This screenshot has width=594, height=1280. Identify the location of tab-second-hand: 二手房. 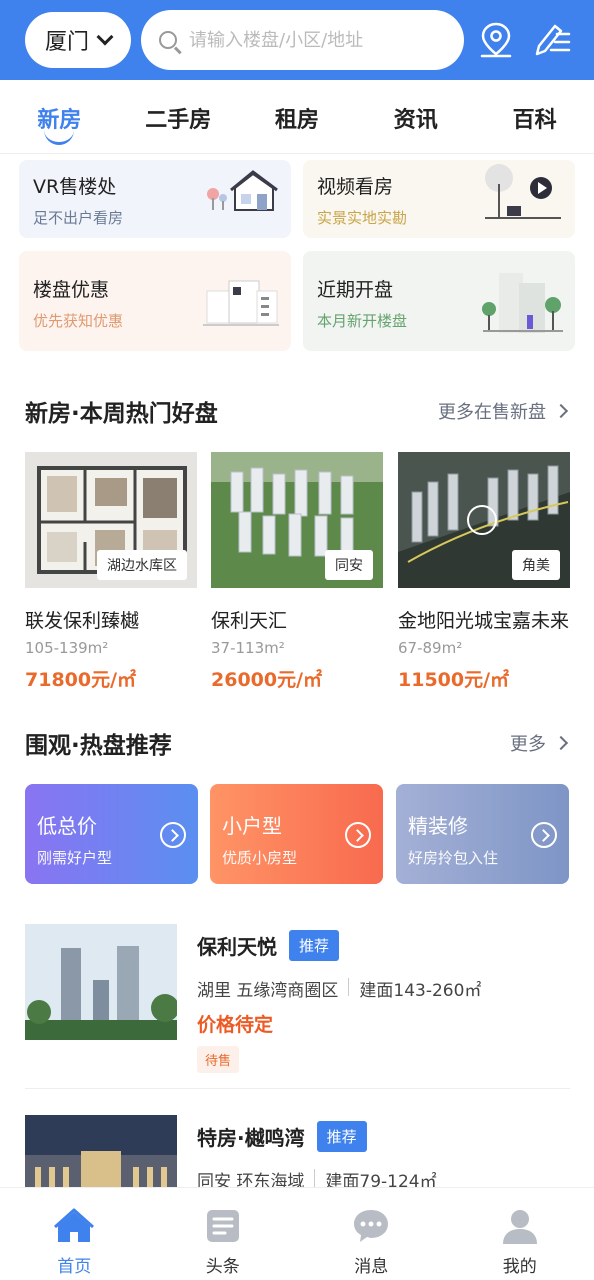
(178, 116).